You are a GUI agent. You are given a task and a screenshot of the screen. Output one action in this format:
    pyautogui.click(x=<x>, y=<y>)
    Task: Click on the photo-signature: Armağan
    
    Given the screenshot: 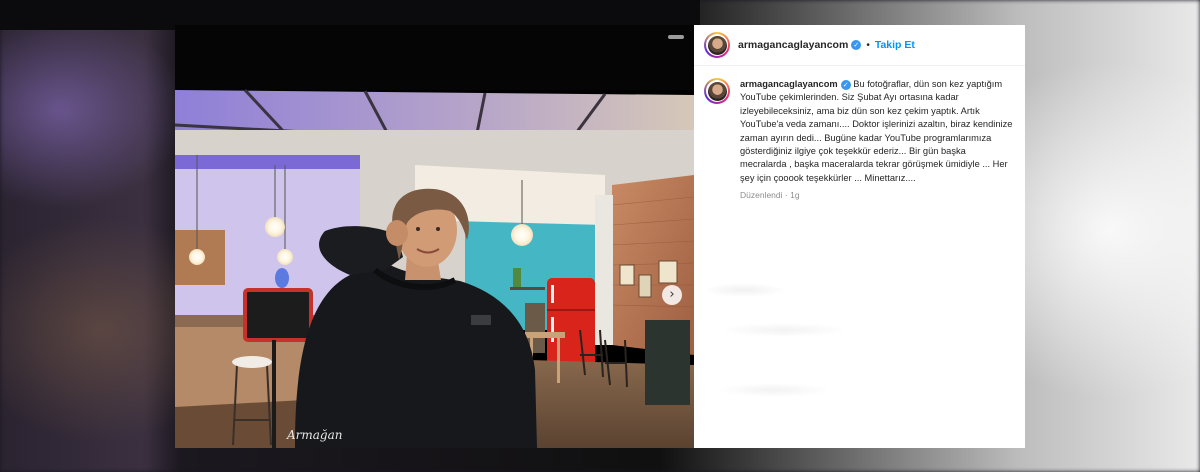 What is the action you would take?
    pyautogui.click(x=314, y=435)
    